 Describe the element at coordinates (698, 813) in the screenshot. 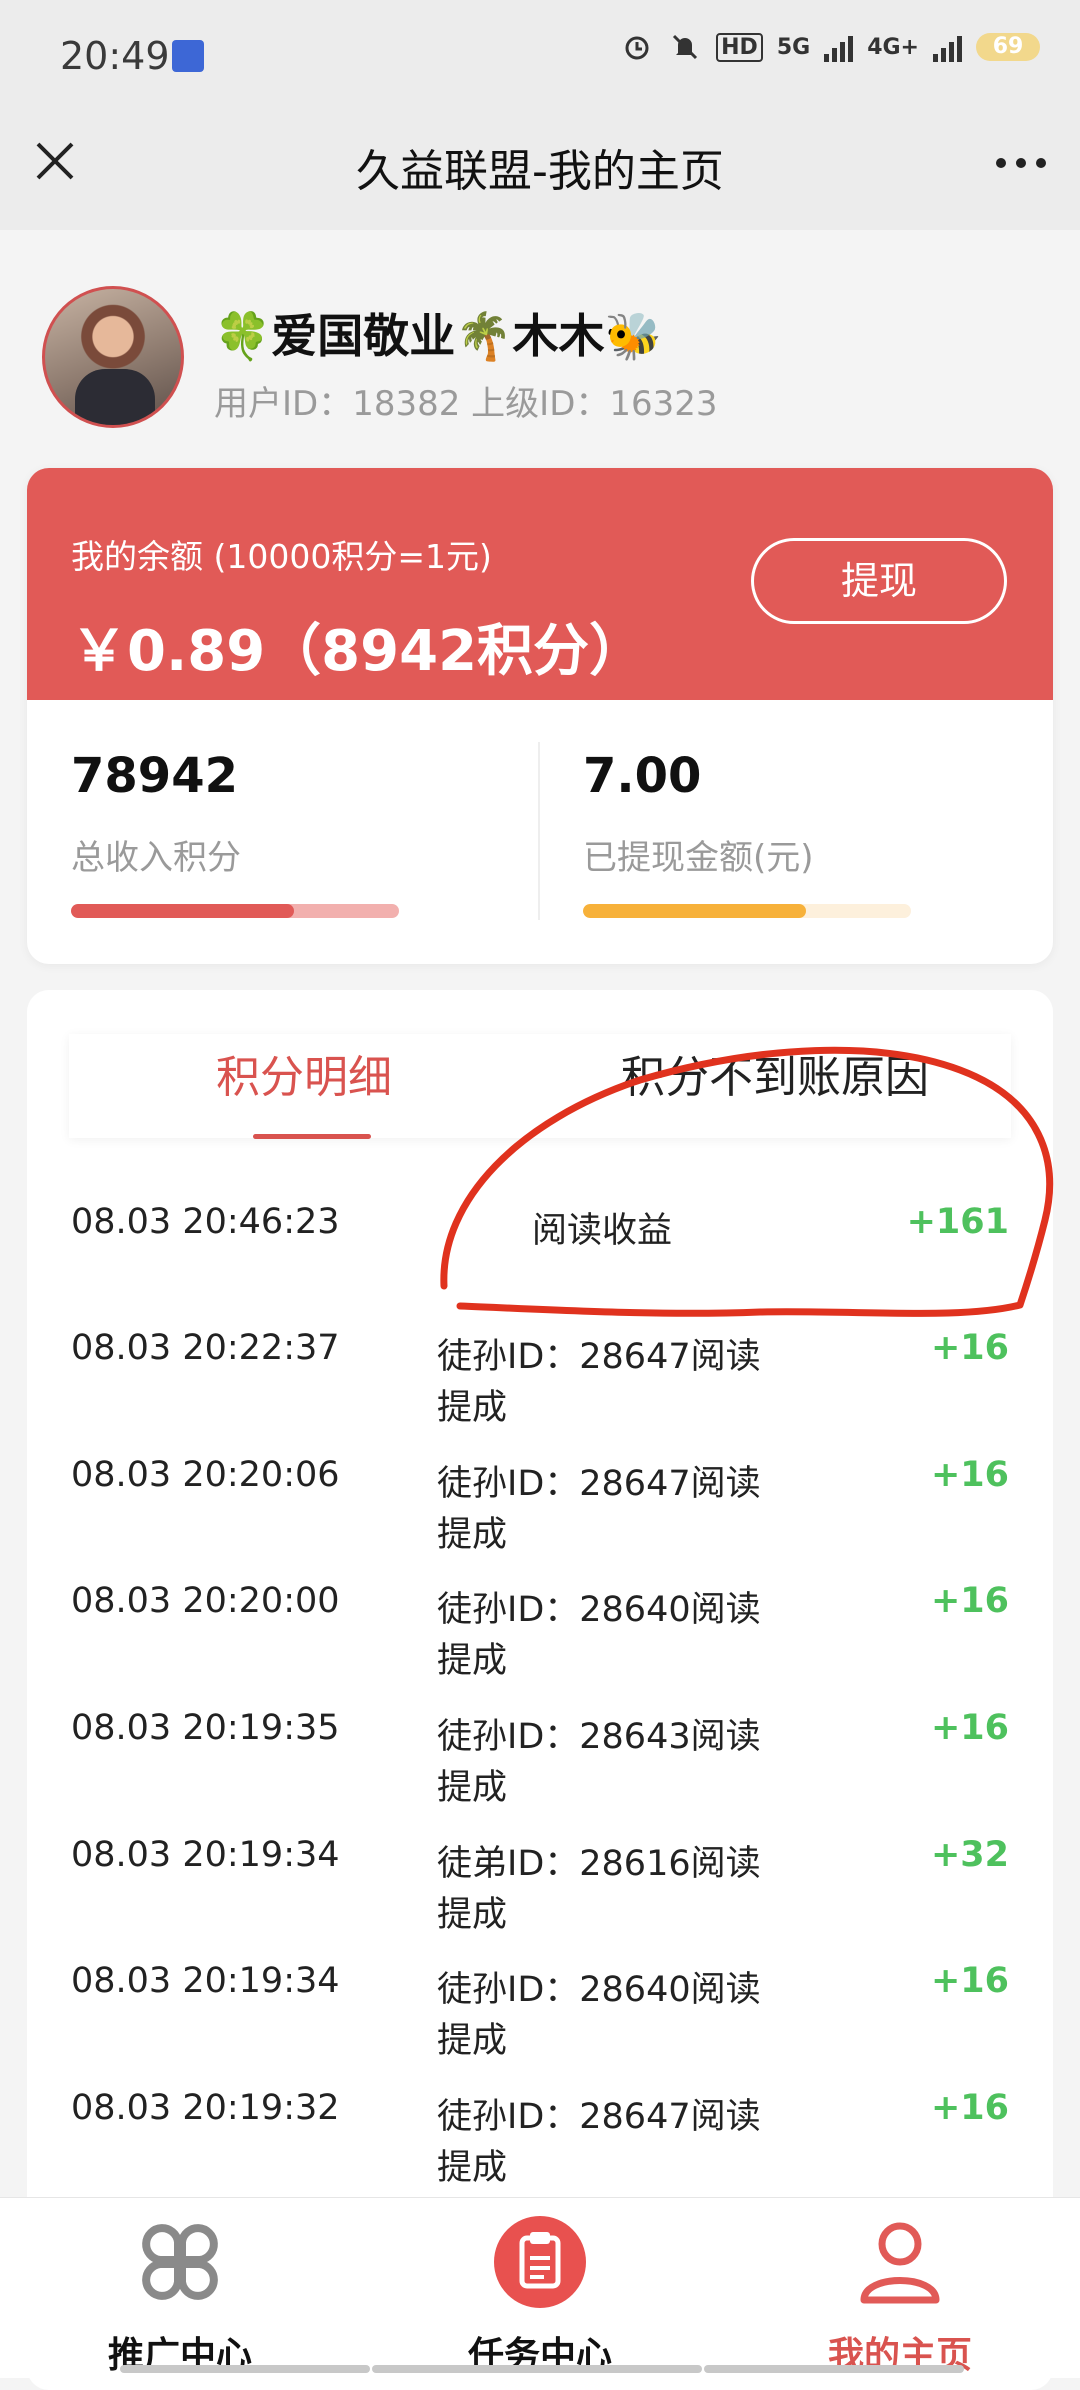

I see `withdrawn-stat: 7.00 已提现金额(元)` at that location.